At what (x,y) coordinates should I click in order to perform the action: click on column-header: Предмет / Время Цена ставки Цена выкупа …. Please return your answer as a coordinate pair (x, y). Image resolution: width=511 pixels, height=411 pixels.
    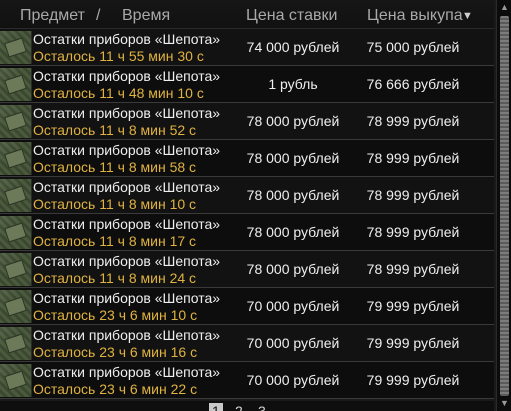
    Looking at the image, I should click on (247, 14).